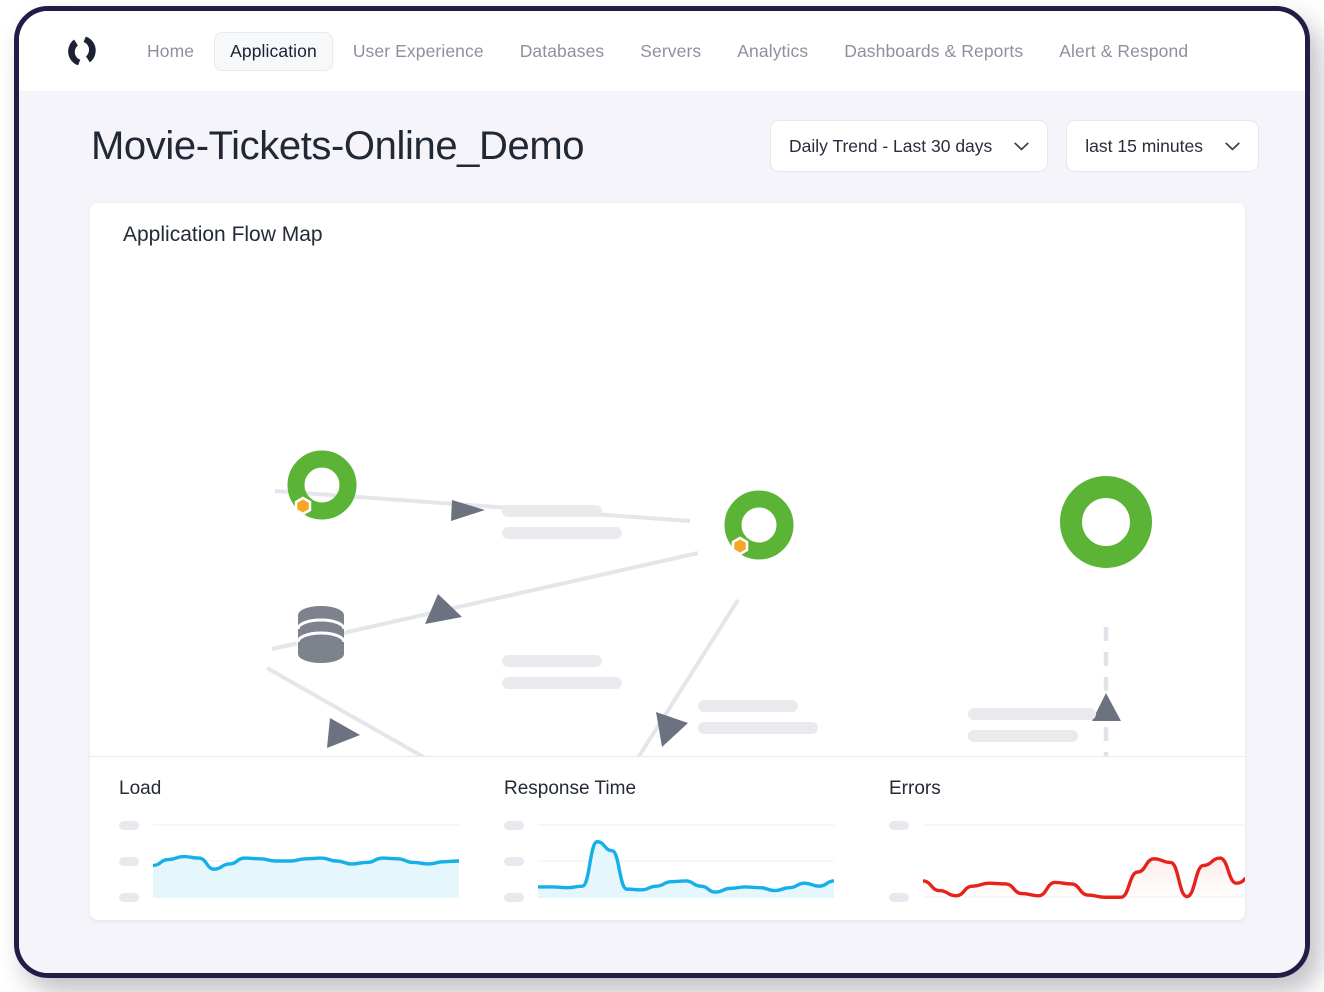 Image resolution: width=1324 pixels, height=992 pixels. I want to click on time-range-select: last 15 minutes, so click(1162, 146).